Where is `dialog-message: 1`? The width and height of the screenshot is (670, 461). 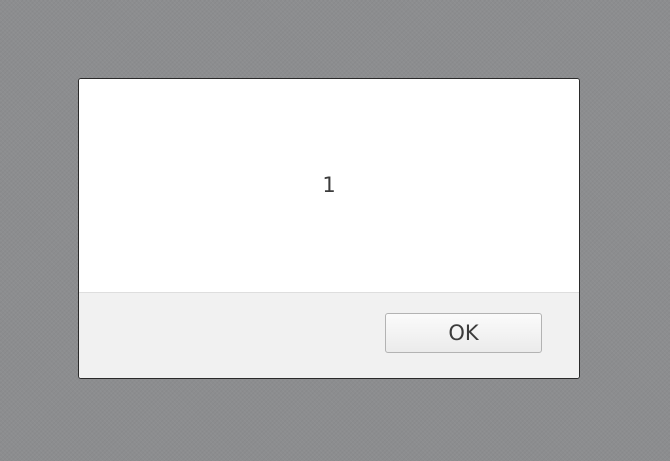 dialog-message: 1 is located at coordinates (329, 184).